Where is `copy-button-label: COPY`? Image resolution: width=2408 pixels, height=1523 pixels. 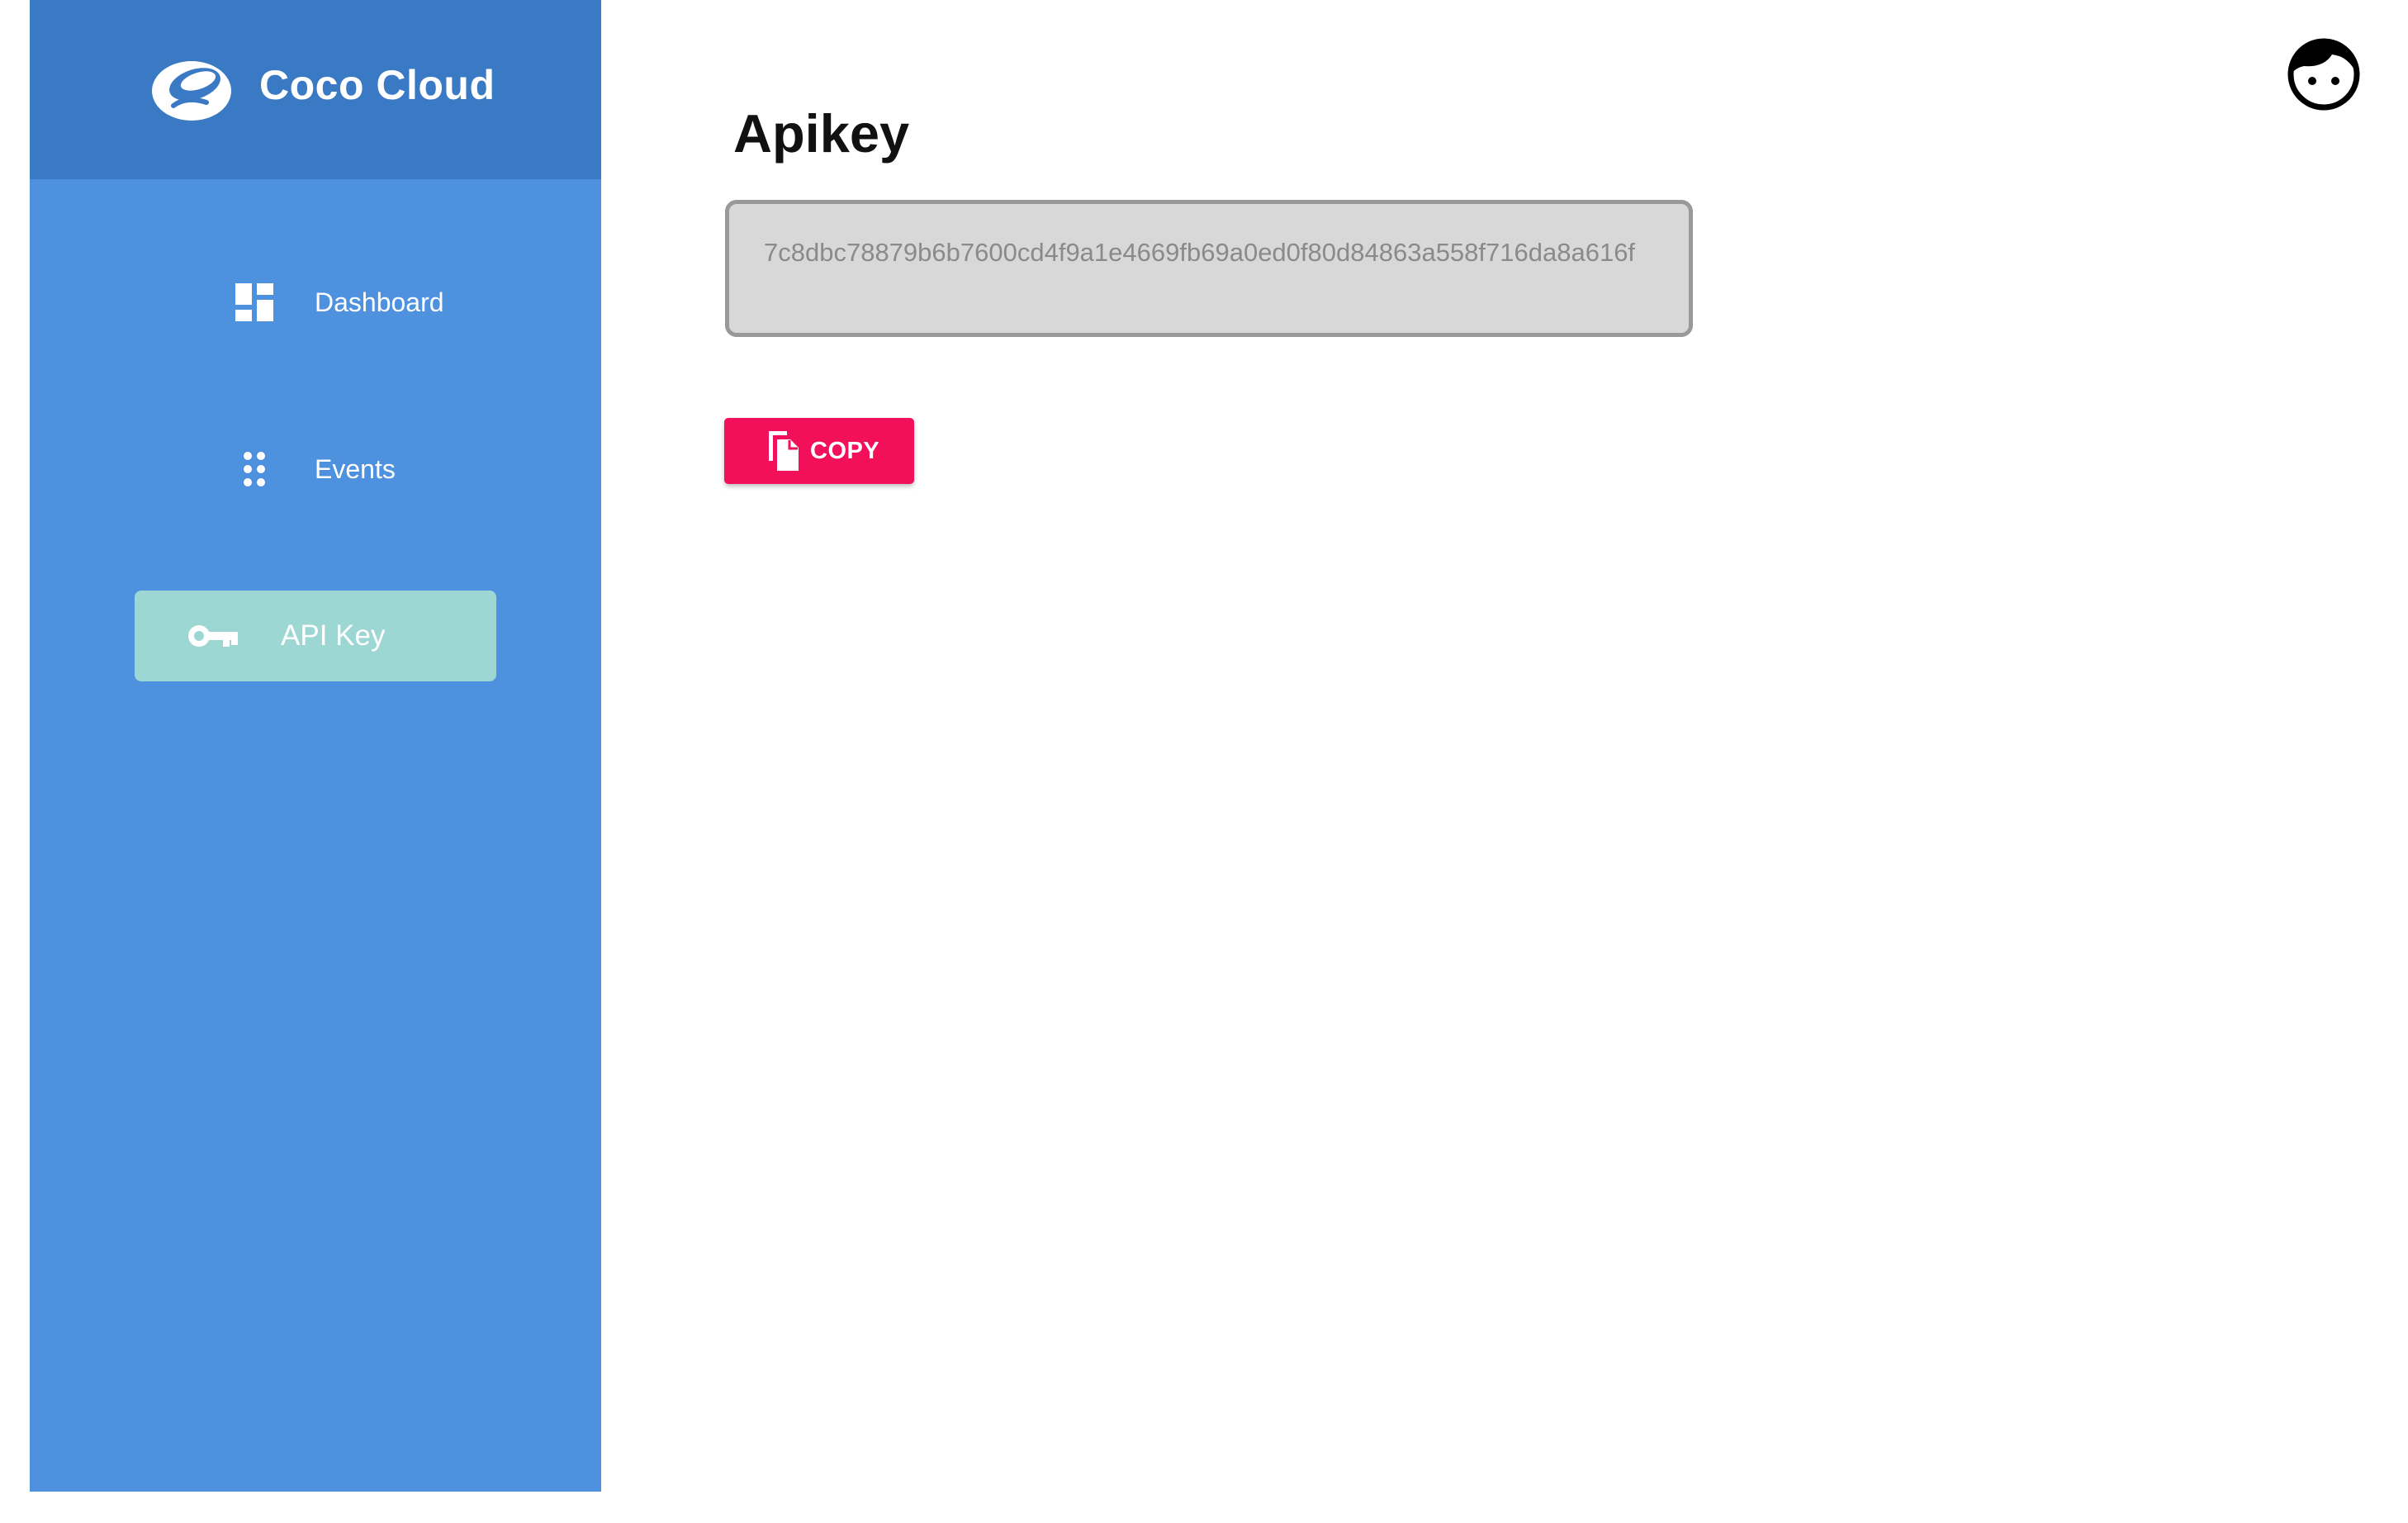 copy-button-label: COPY is located at coordinates (845, 451).